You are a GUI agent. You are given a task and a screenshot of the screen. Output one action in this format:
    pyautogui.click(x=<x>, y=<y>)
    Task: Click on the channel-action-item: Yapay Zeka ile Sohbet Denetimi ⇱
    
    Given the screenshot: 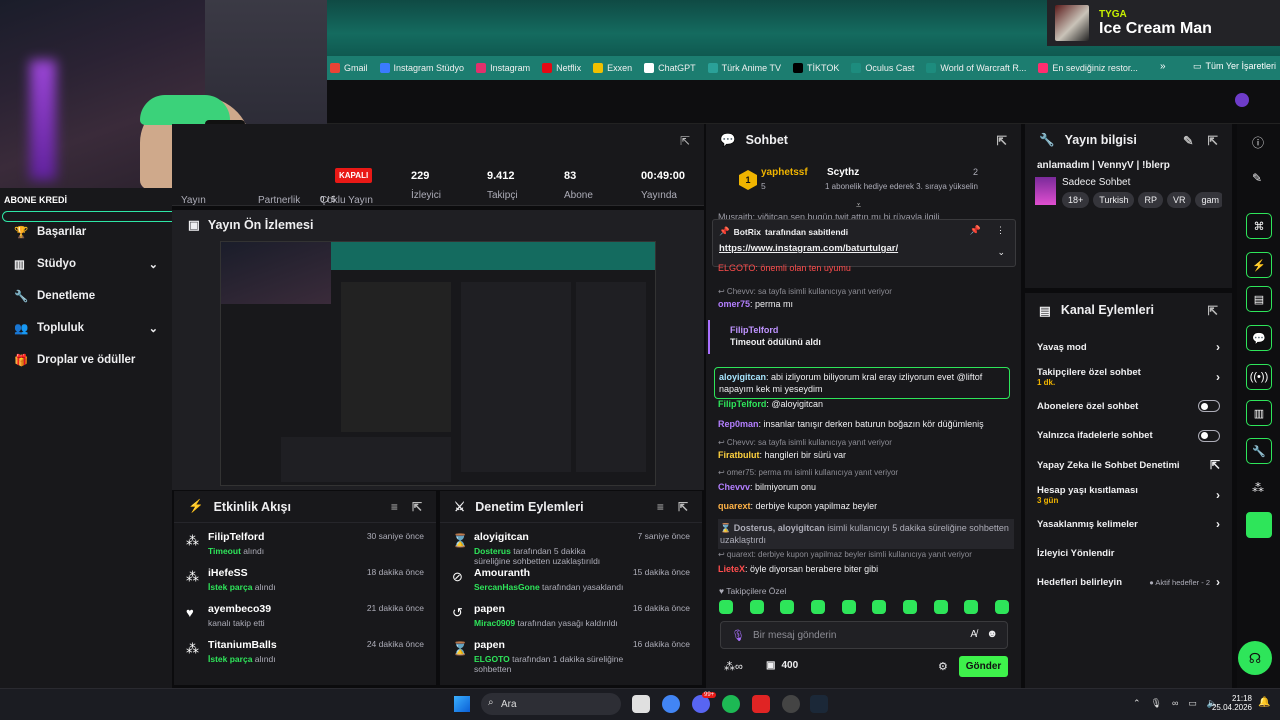 What is the action you would take?
    pyautogui.click(x=1128, y=465)
    